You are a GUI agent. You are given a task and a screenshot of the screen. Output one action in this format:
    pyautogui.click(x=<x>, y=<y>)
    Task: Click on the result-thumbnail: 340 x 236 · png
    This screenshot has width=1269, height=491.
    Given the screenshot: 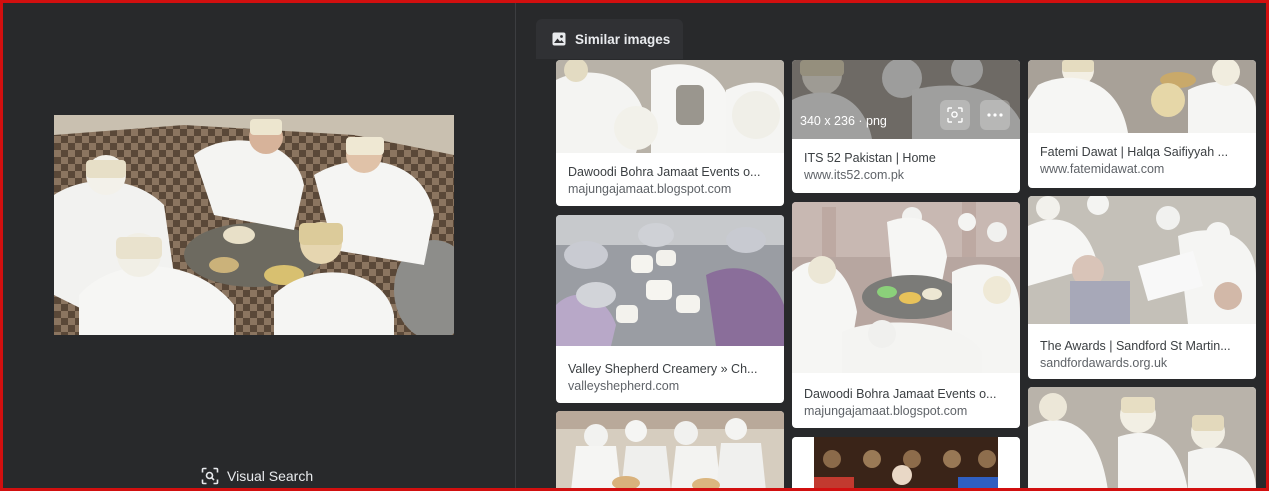 What is the action you would take?
    pyautogui.click(x=906, y=99)
    